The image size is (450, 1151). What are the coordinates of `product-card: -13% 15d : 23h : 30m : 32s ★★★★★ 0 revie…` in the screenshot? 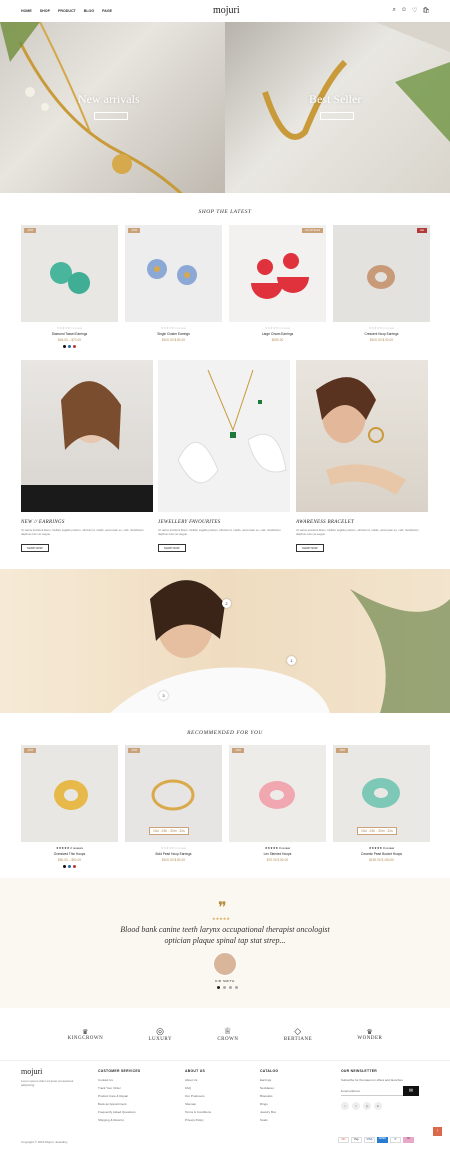 It's located at (173, 803).